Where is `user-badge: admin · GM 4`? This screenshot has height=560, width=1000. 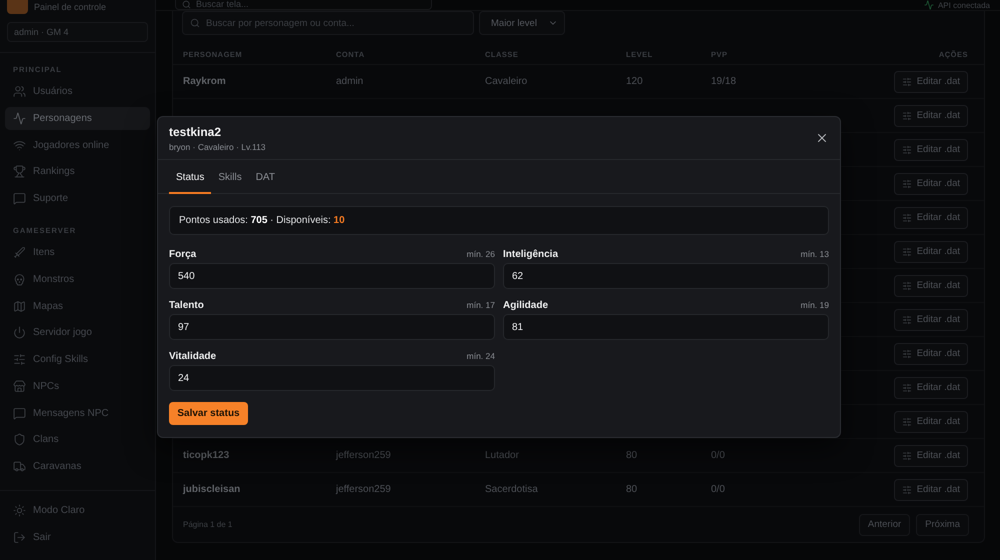
user-badge: admin · GM 4 is located at coordinates (77, 32).